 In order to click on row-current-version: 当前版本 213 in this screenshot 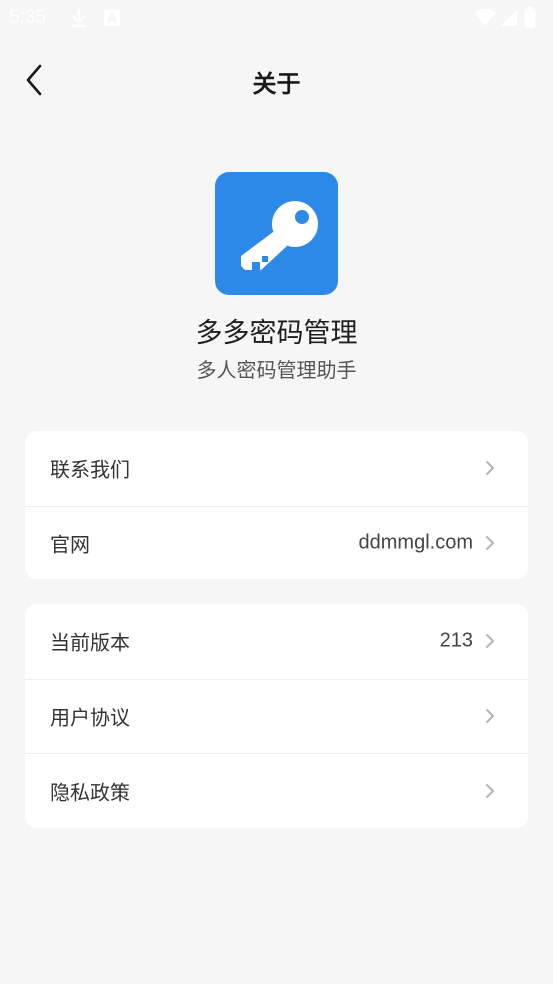, I will do `click(276, 641)`.